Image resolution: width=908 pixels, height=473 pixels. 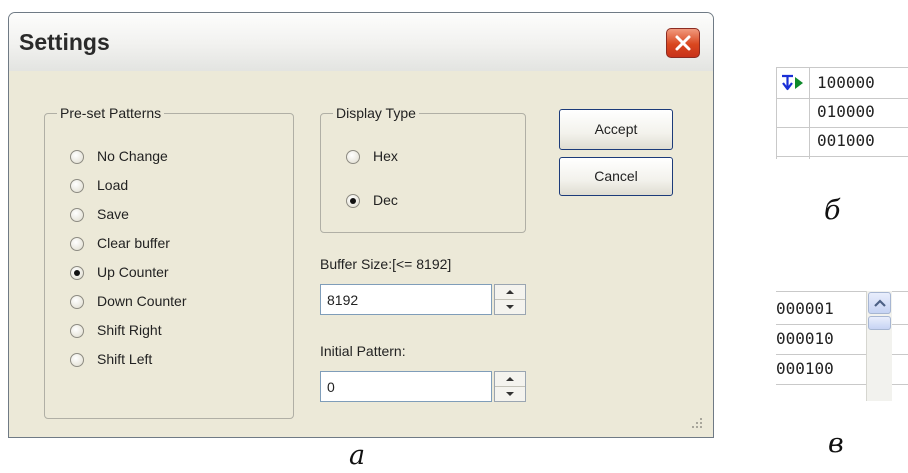 I want to click on grid-cell: 000010, so click(x=805, y=338).